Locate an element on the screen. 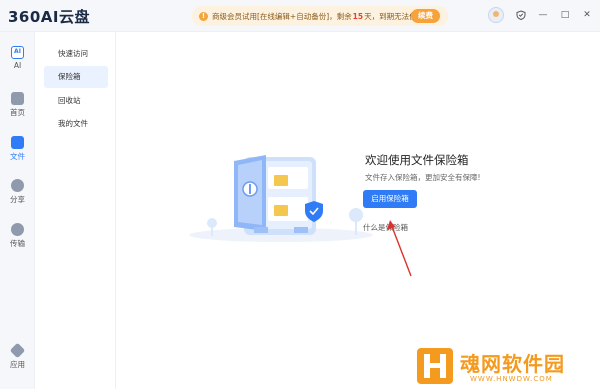 Image resolution: width=600 pixels, height=389 pixels. rail-item-ai: AI AI is located at coordinates (17, 58).